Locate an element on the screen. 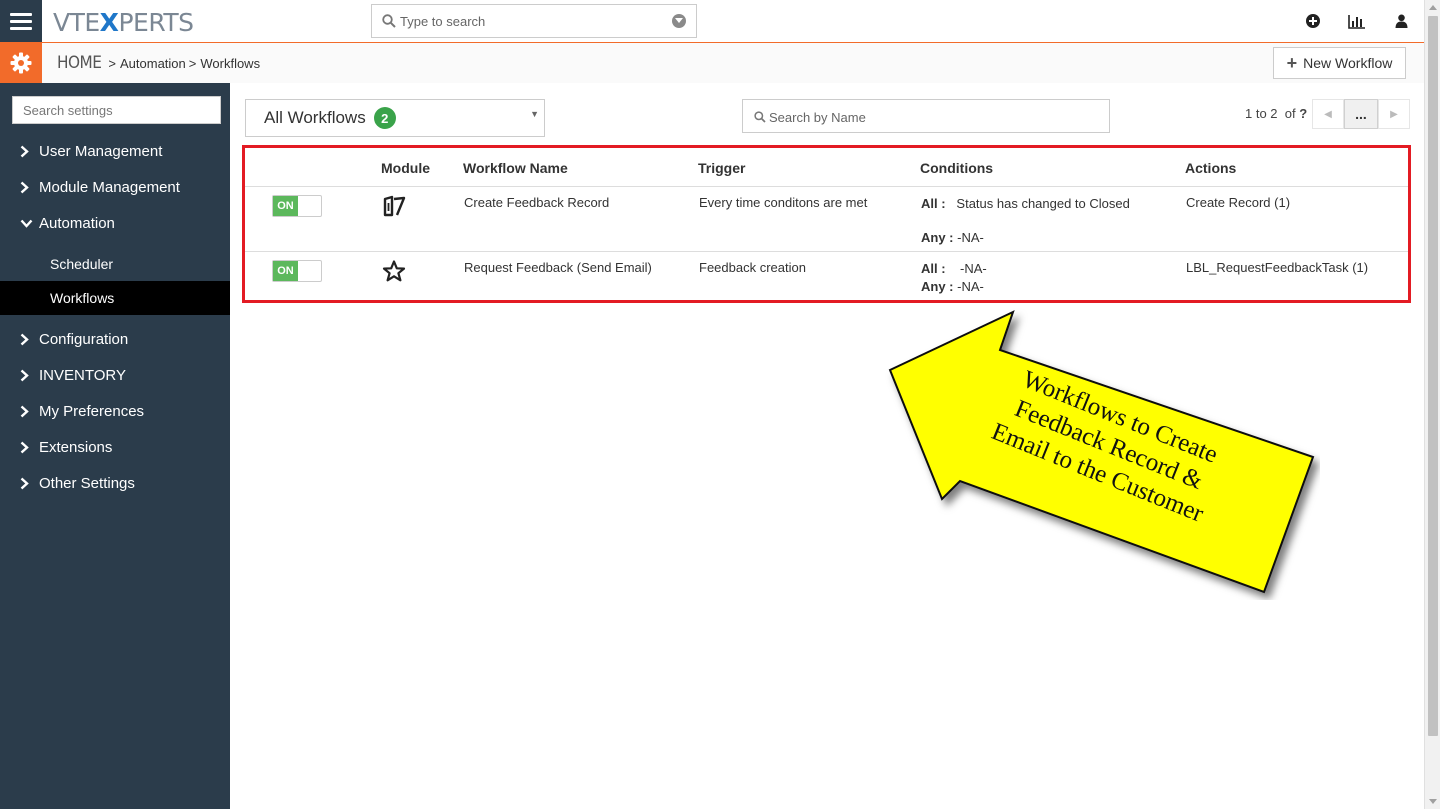  search-dropdown-icon is located at coordinates (679, 21).